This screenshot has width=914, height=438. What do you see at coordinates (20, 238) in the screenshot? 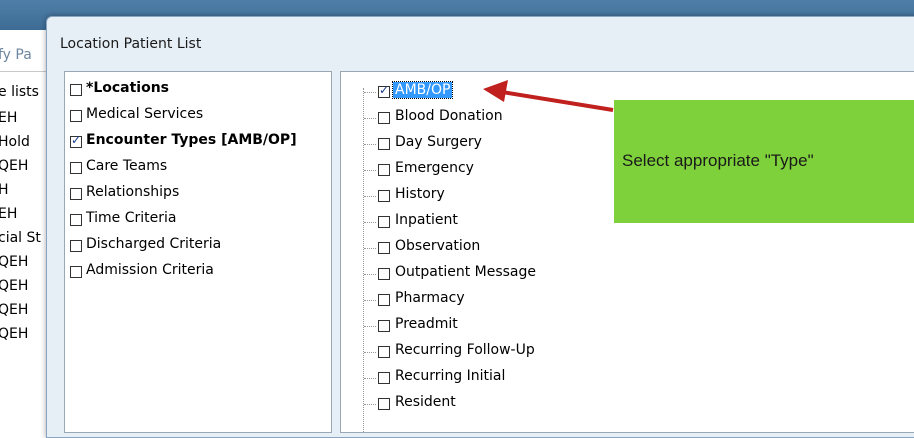
I see `background-list-item: cial St` at bounding box center [20, 238].